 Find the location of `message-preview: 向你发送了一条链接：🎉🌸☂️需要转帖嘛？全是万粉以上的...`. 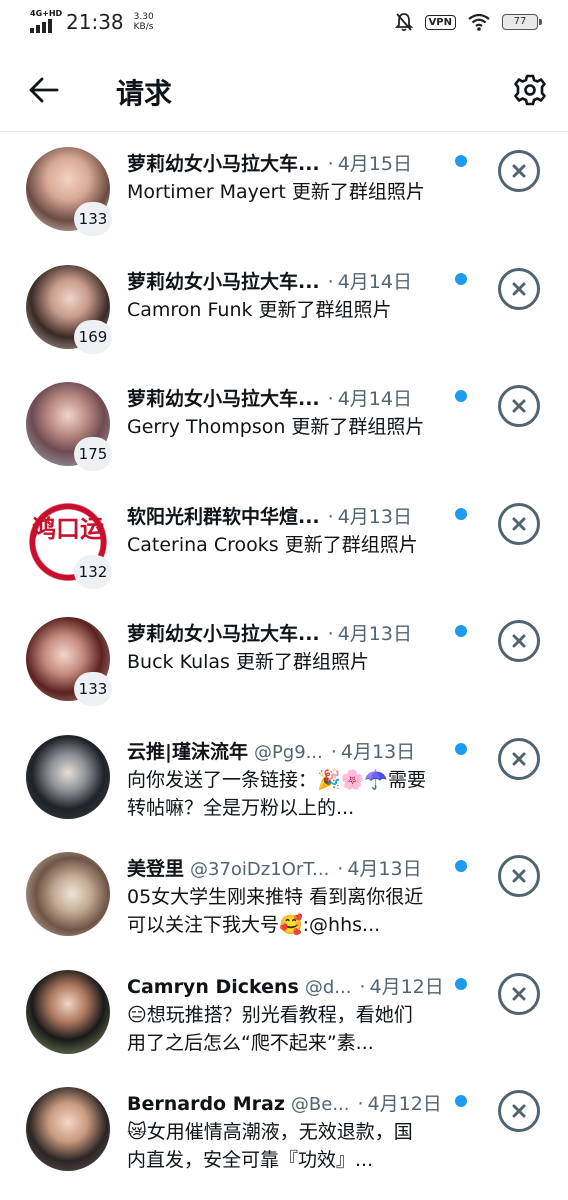

message-preview: 向你发送了一条链接：🎉🌸☂️需要转帖嘛？全是万粉以上的... is located at coordinates (276, 793).